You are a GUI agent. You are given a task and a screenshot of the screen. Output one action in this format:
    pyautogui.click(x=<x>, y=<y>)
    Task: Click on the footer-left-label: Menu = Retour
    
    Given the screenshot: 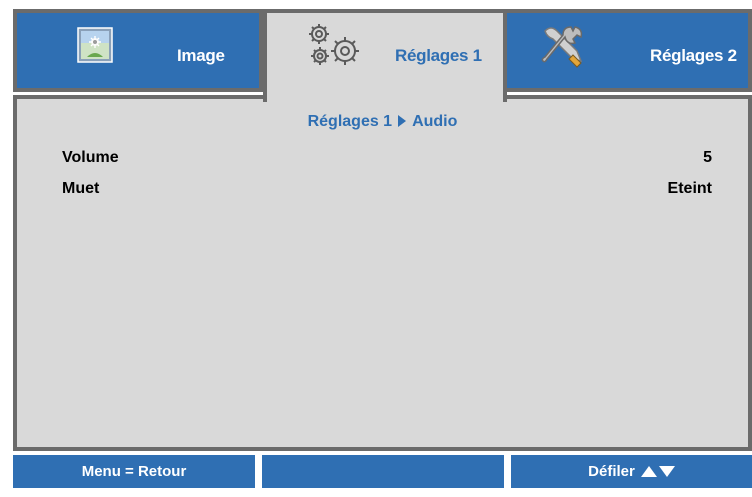 What is the action you would take?
    pyautogui.click(x=134, y=471)
    